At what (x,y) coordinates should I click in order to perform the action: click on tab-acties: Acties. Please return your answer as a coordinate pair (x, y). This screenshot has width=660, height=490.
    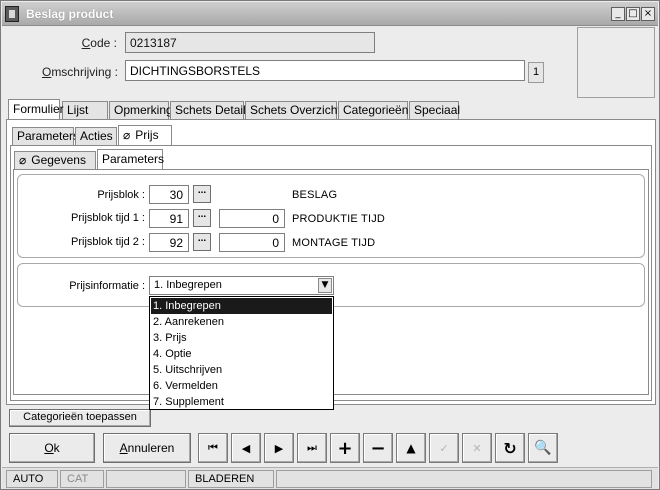
    Looking at the image, I should click on (96, 136).